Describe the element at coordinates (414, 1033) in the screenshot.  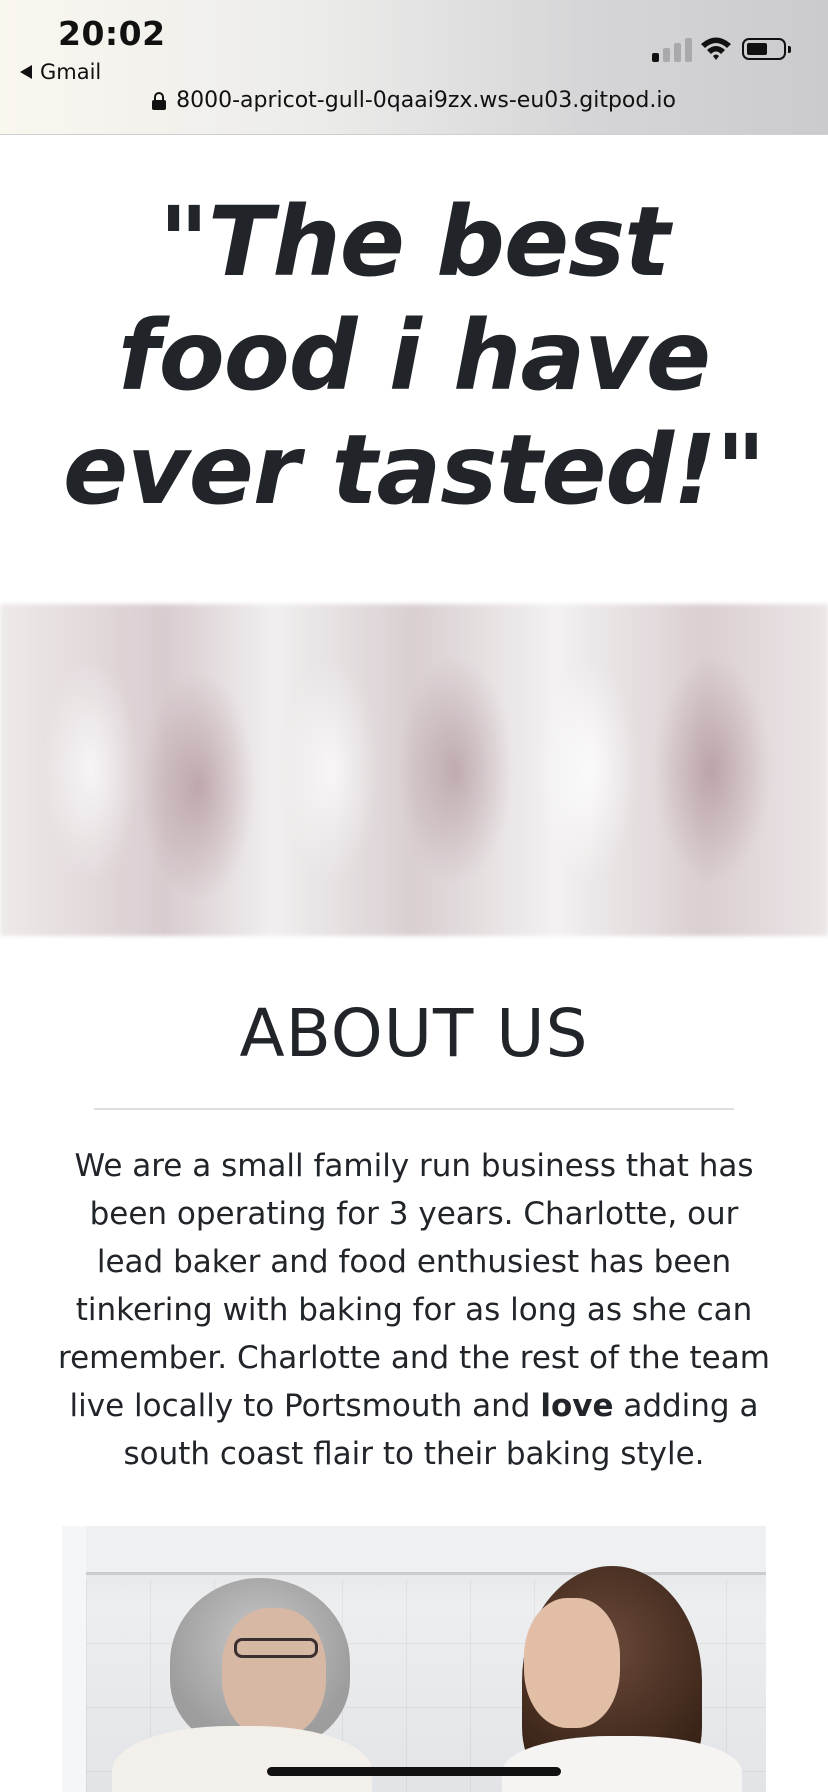
I see `about-us-heading: ABOUT US` at that location.